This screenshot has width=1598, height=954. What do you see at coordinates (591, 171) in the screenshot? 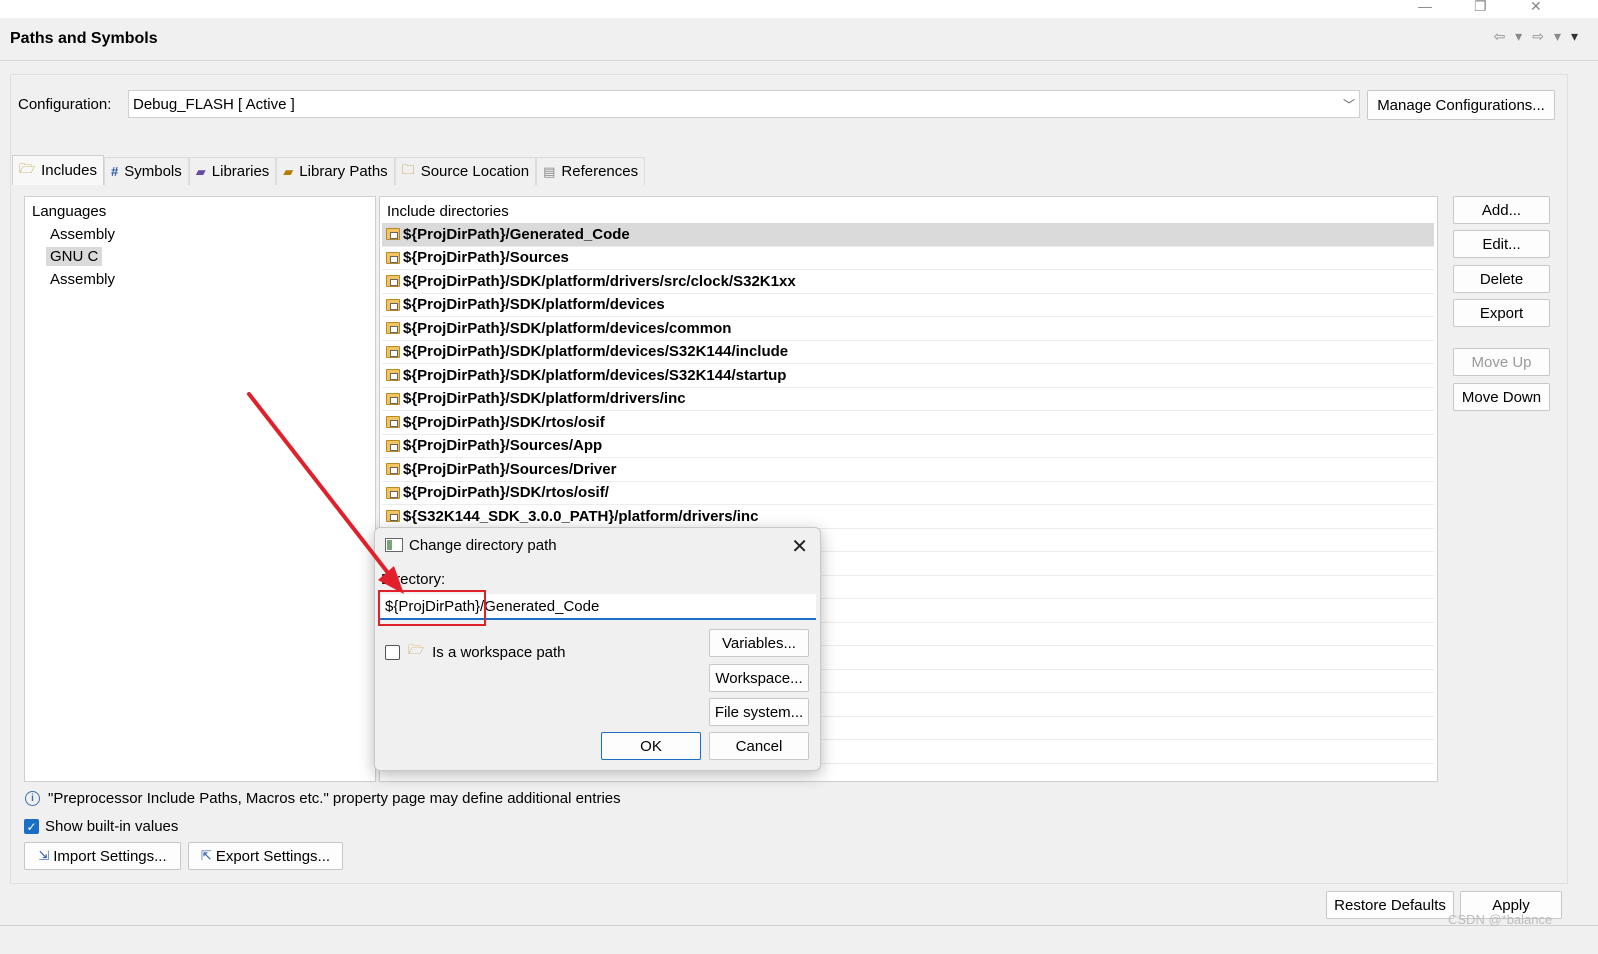
I see `tab-references: ▤ References` at bounding box center [591, 171].